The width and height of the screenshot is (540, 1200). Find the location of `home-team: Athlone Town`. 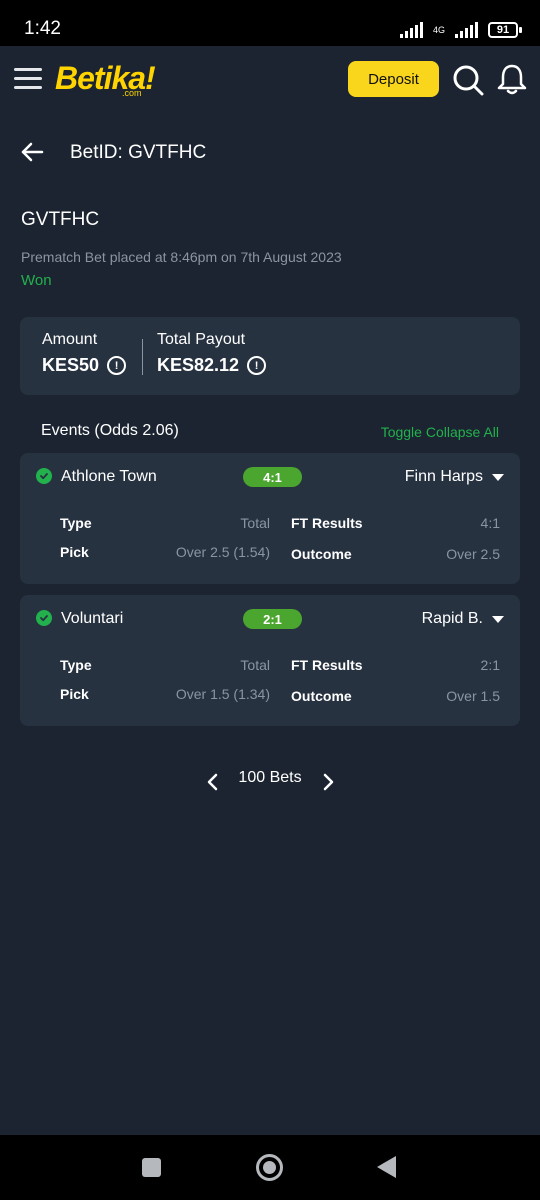

home-team: Athlone Town is located at coordinates (109, 476).